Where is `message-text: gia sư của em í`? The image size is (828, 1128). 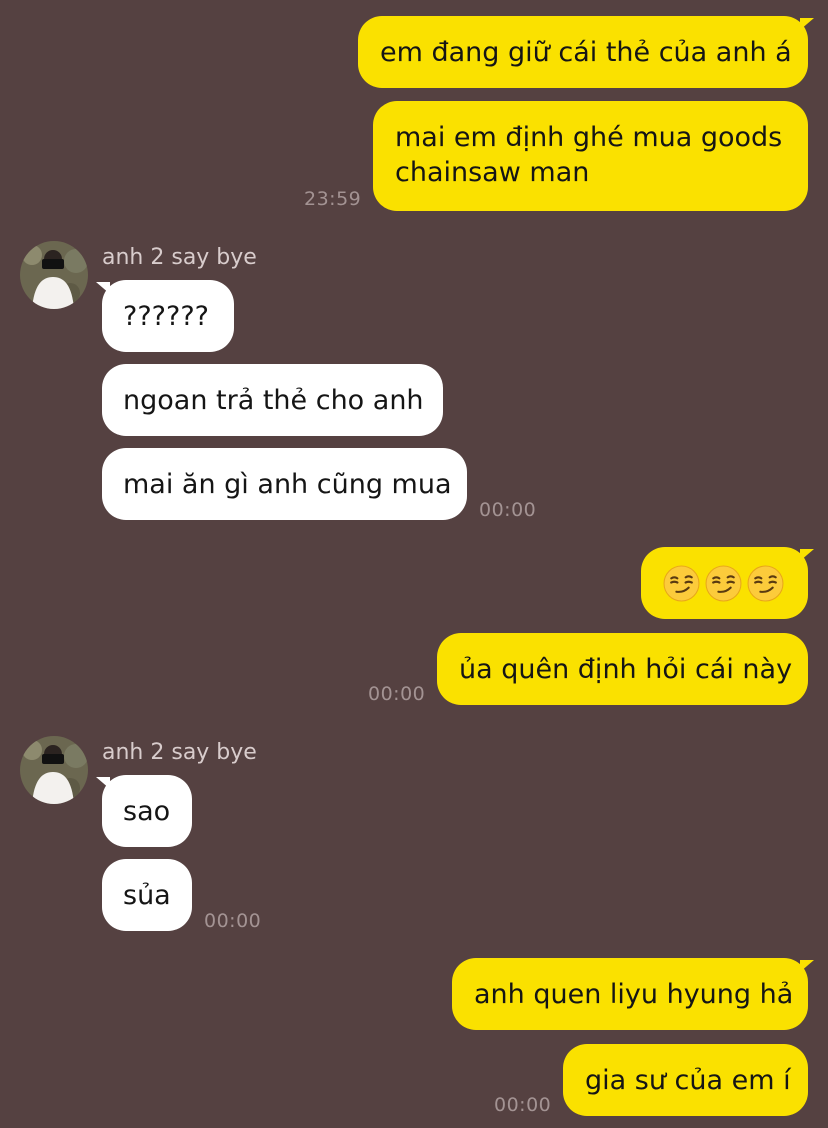
message-text: gia sư của em í is located at coordinates (688, 1080).